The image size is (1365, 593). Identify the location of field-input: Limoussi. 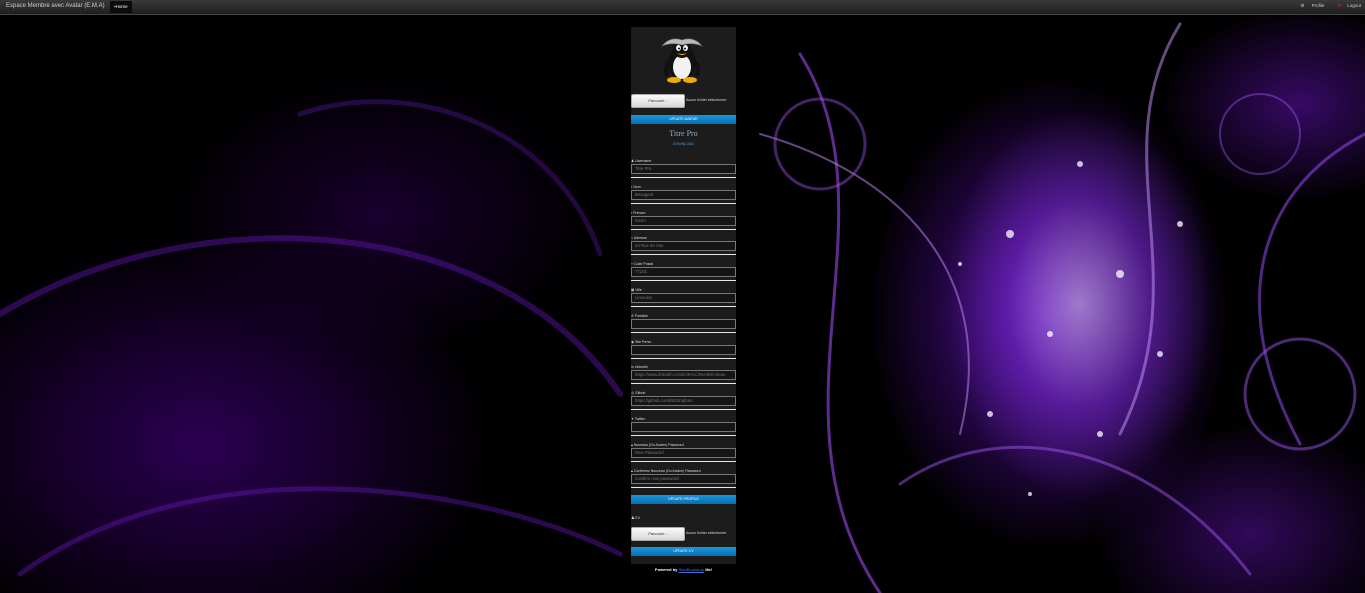
(683, 298).